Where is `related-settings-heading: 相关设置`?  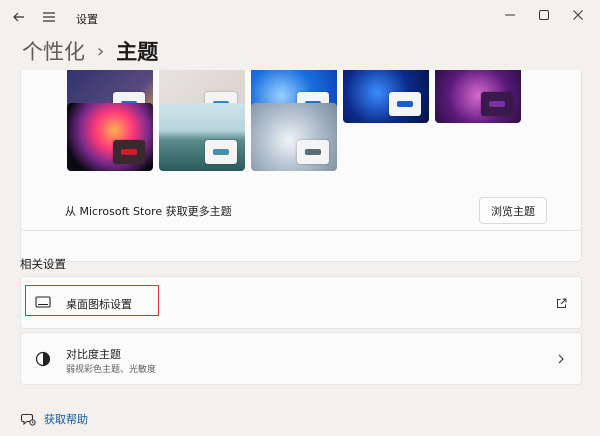
related-settings-heading: 相关设置 is located at coordinates (43, 264).